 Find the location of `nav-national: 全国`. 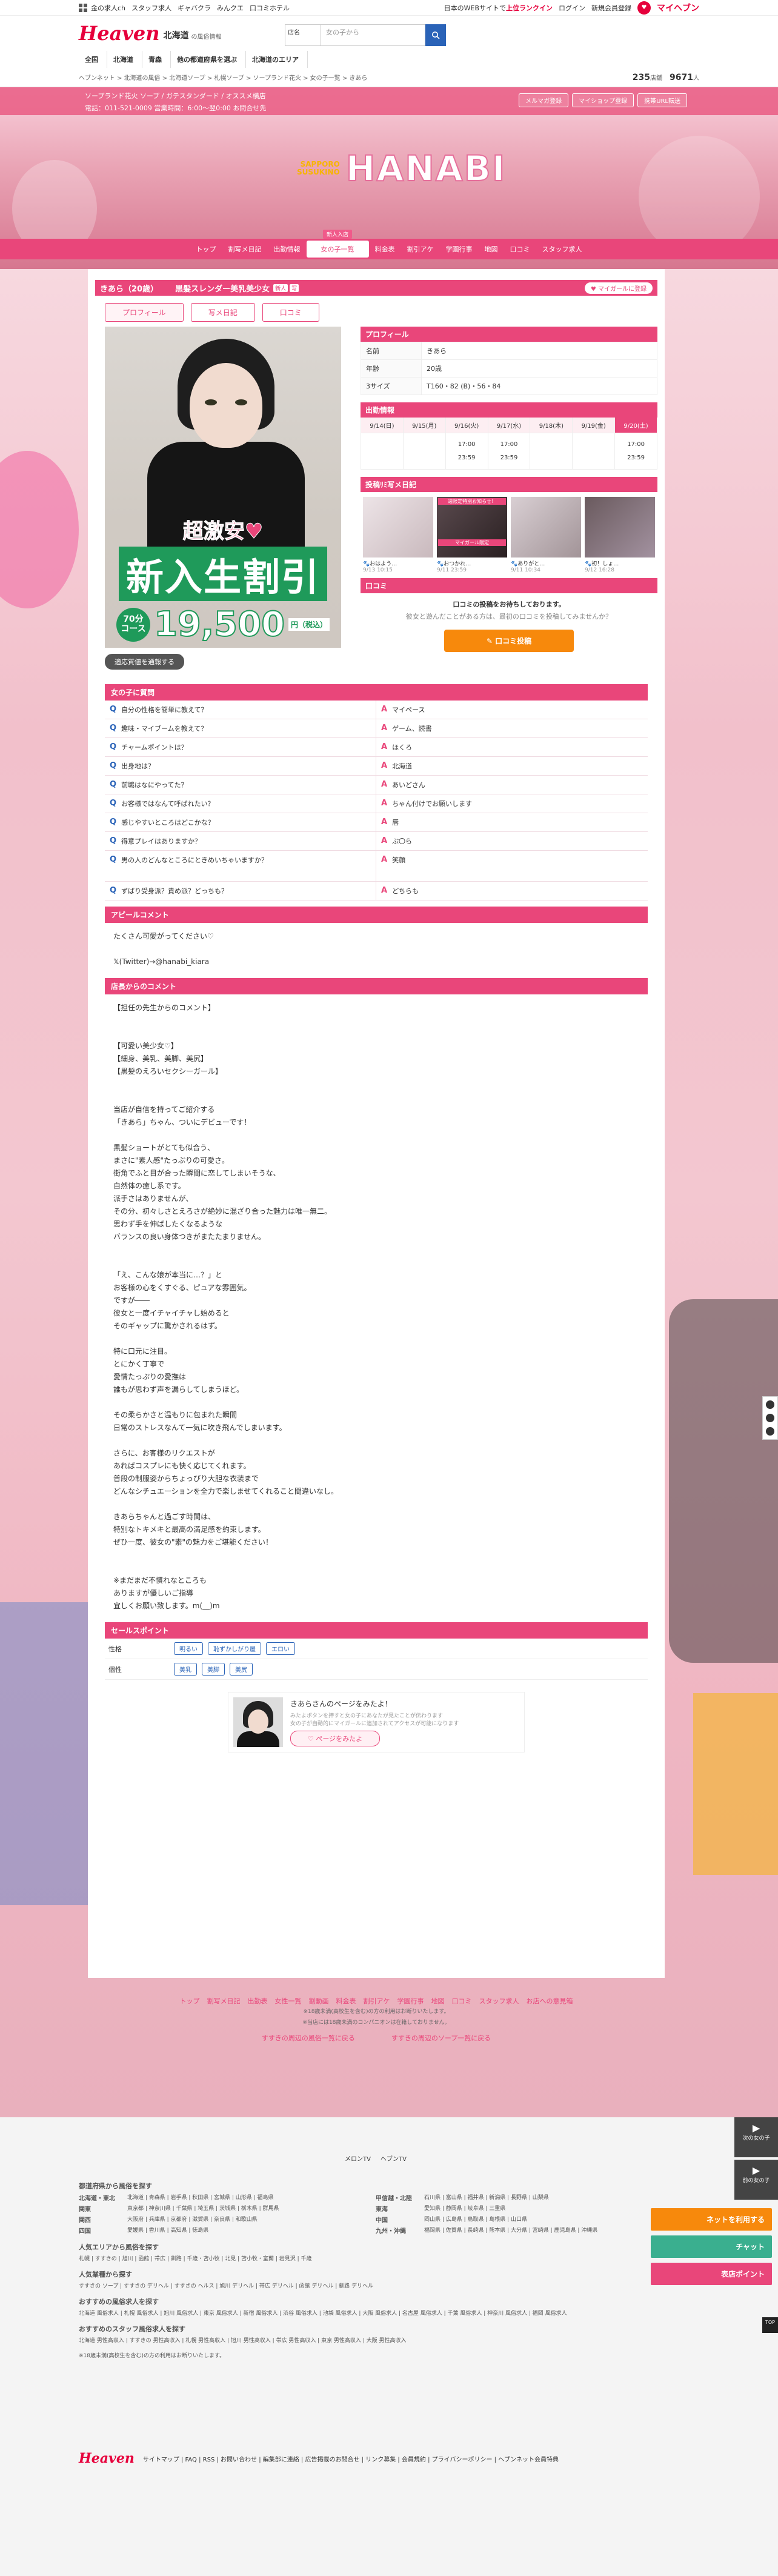

nav-national: 全国 is located at coordinates (93, 59).